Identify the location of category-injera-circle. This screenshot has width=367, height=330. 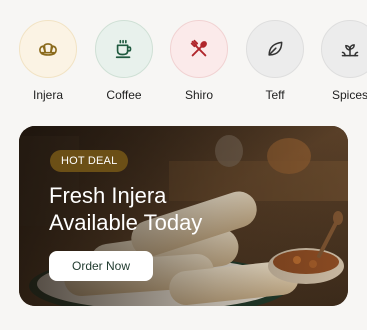
(48, 49).